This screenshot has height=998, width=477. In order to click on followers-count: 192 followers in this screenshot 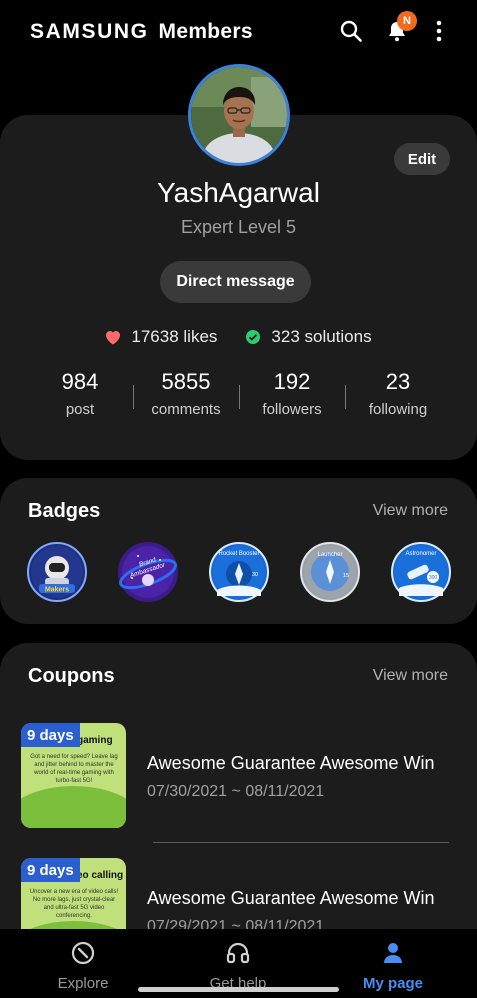, I will do `click(292, 395)`.